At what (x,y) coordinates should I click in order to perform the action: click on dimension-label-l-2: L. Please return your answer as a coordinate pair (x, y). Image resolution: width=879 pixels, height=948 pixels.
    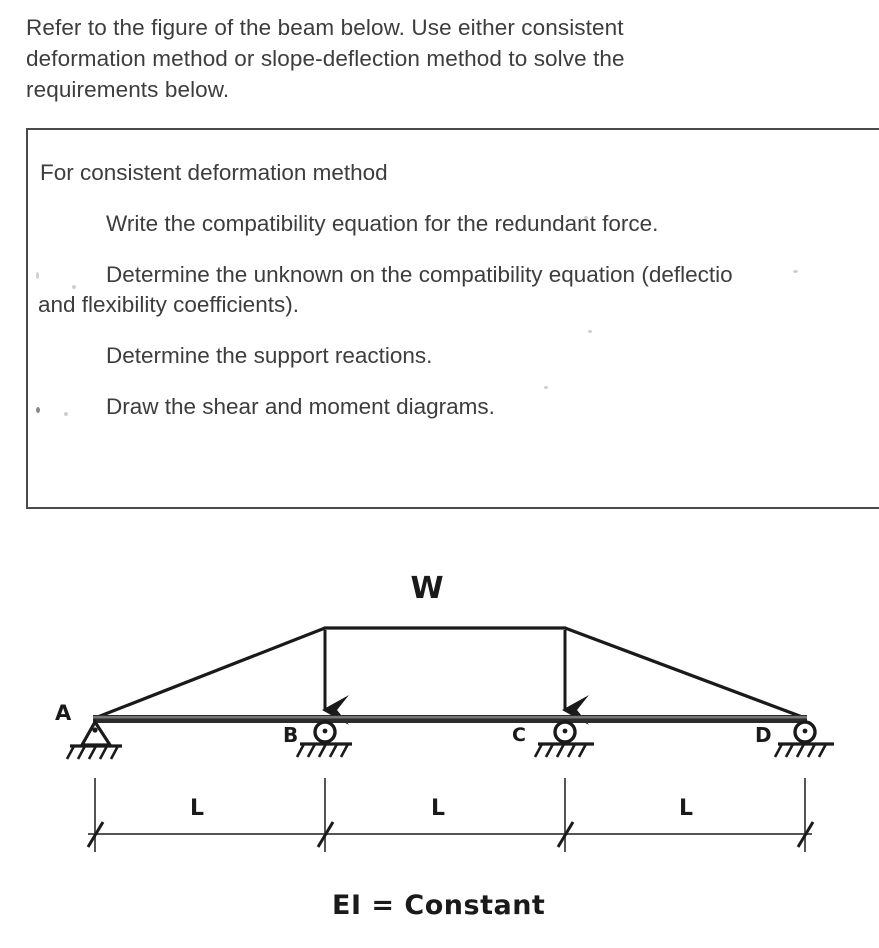
    Looking at the image, I should click on (438, 808).